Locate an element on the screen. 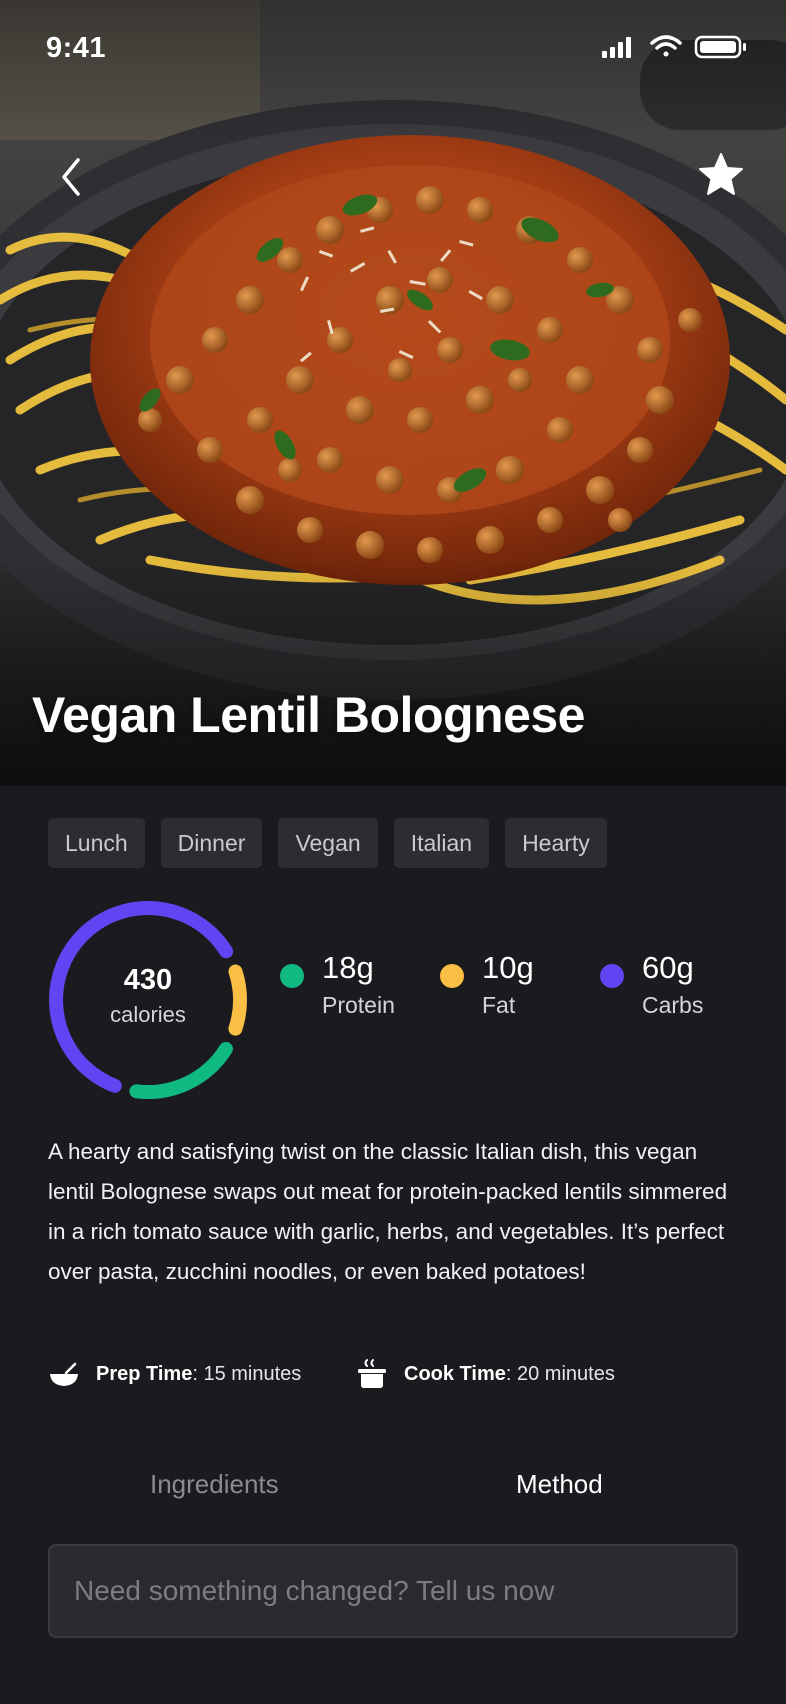 This screenshot has width=786, height=1704. prep-time-text: Prep Time: 15 minutes is located at coordinates (198, 1374).